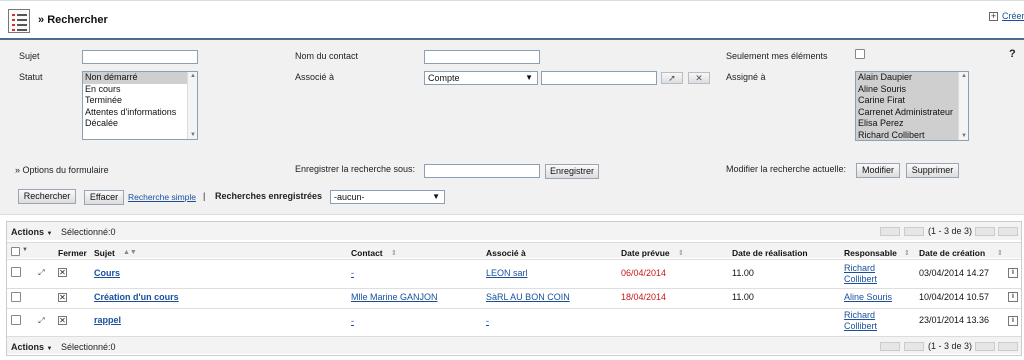 The image size is (1024, 360). I want to click on clear-button: Effacer, so click(104, 197).